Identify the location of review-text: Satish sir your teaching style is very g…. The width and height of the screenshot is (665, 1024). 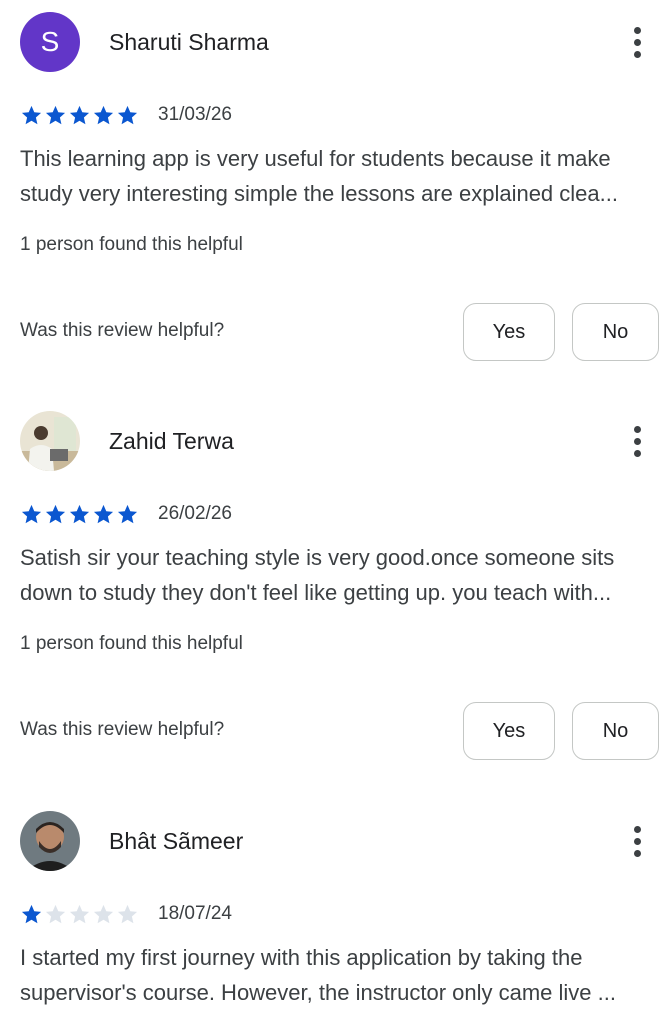
(340, 575).